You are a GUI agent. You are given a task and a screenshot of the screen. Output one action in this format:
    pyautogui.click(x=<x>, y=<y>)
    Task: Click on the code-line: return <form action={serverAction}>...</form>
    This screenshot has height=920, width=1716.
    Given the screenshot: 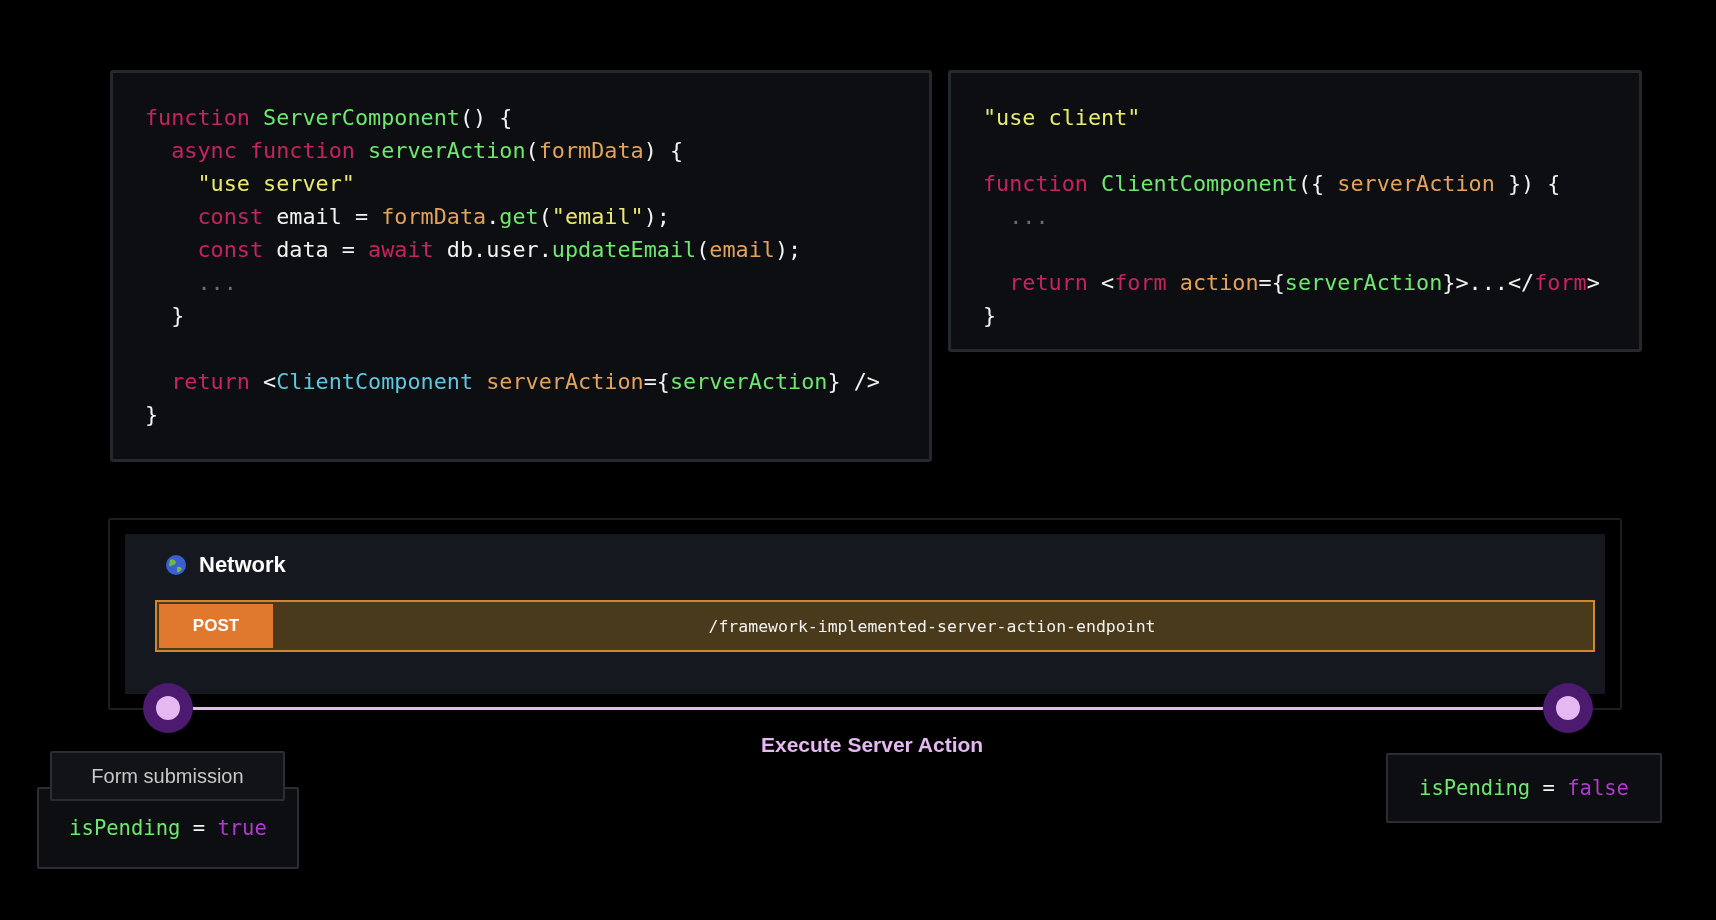 What is the action you would take?
    pyautogui.click(x=1304, y=283)
    